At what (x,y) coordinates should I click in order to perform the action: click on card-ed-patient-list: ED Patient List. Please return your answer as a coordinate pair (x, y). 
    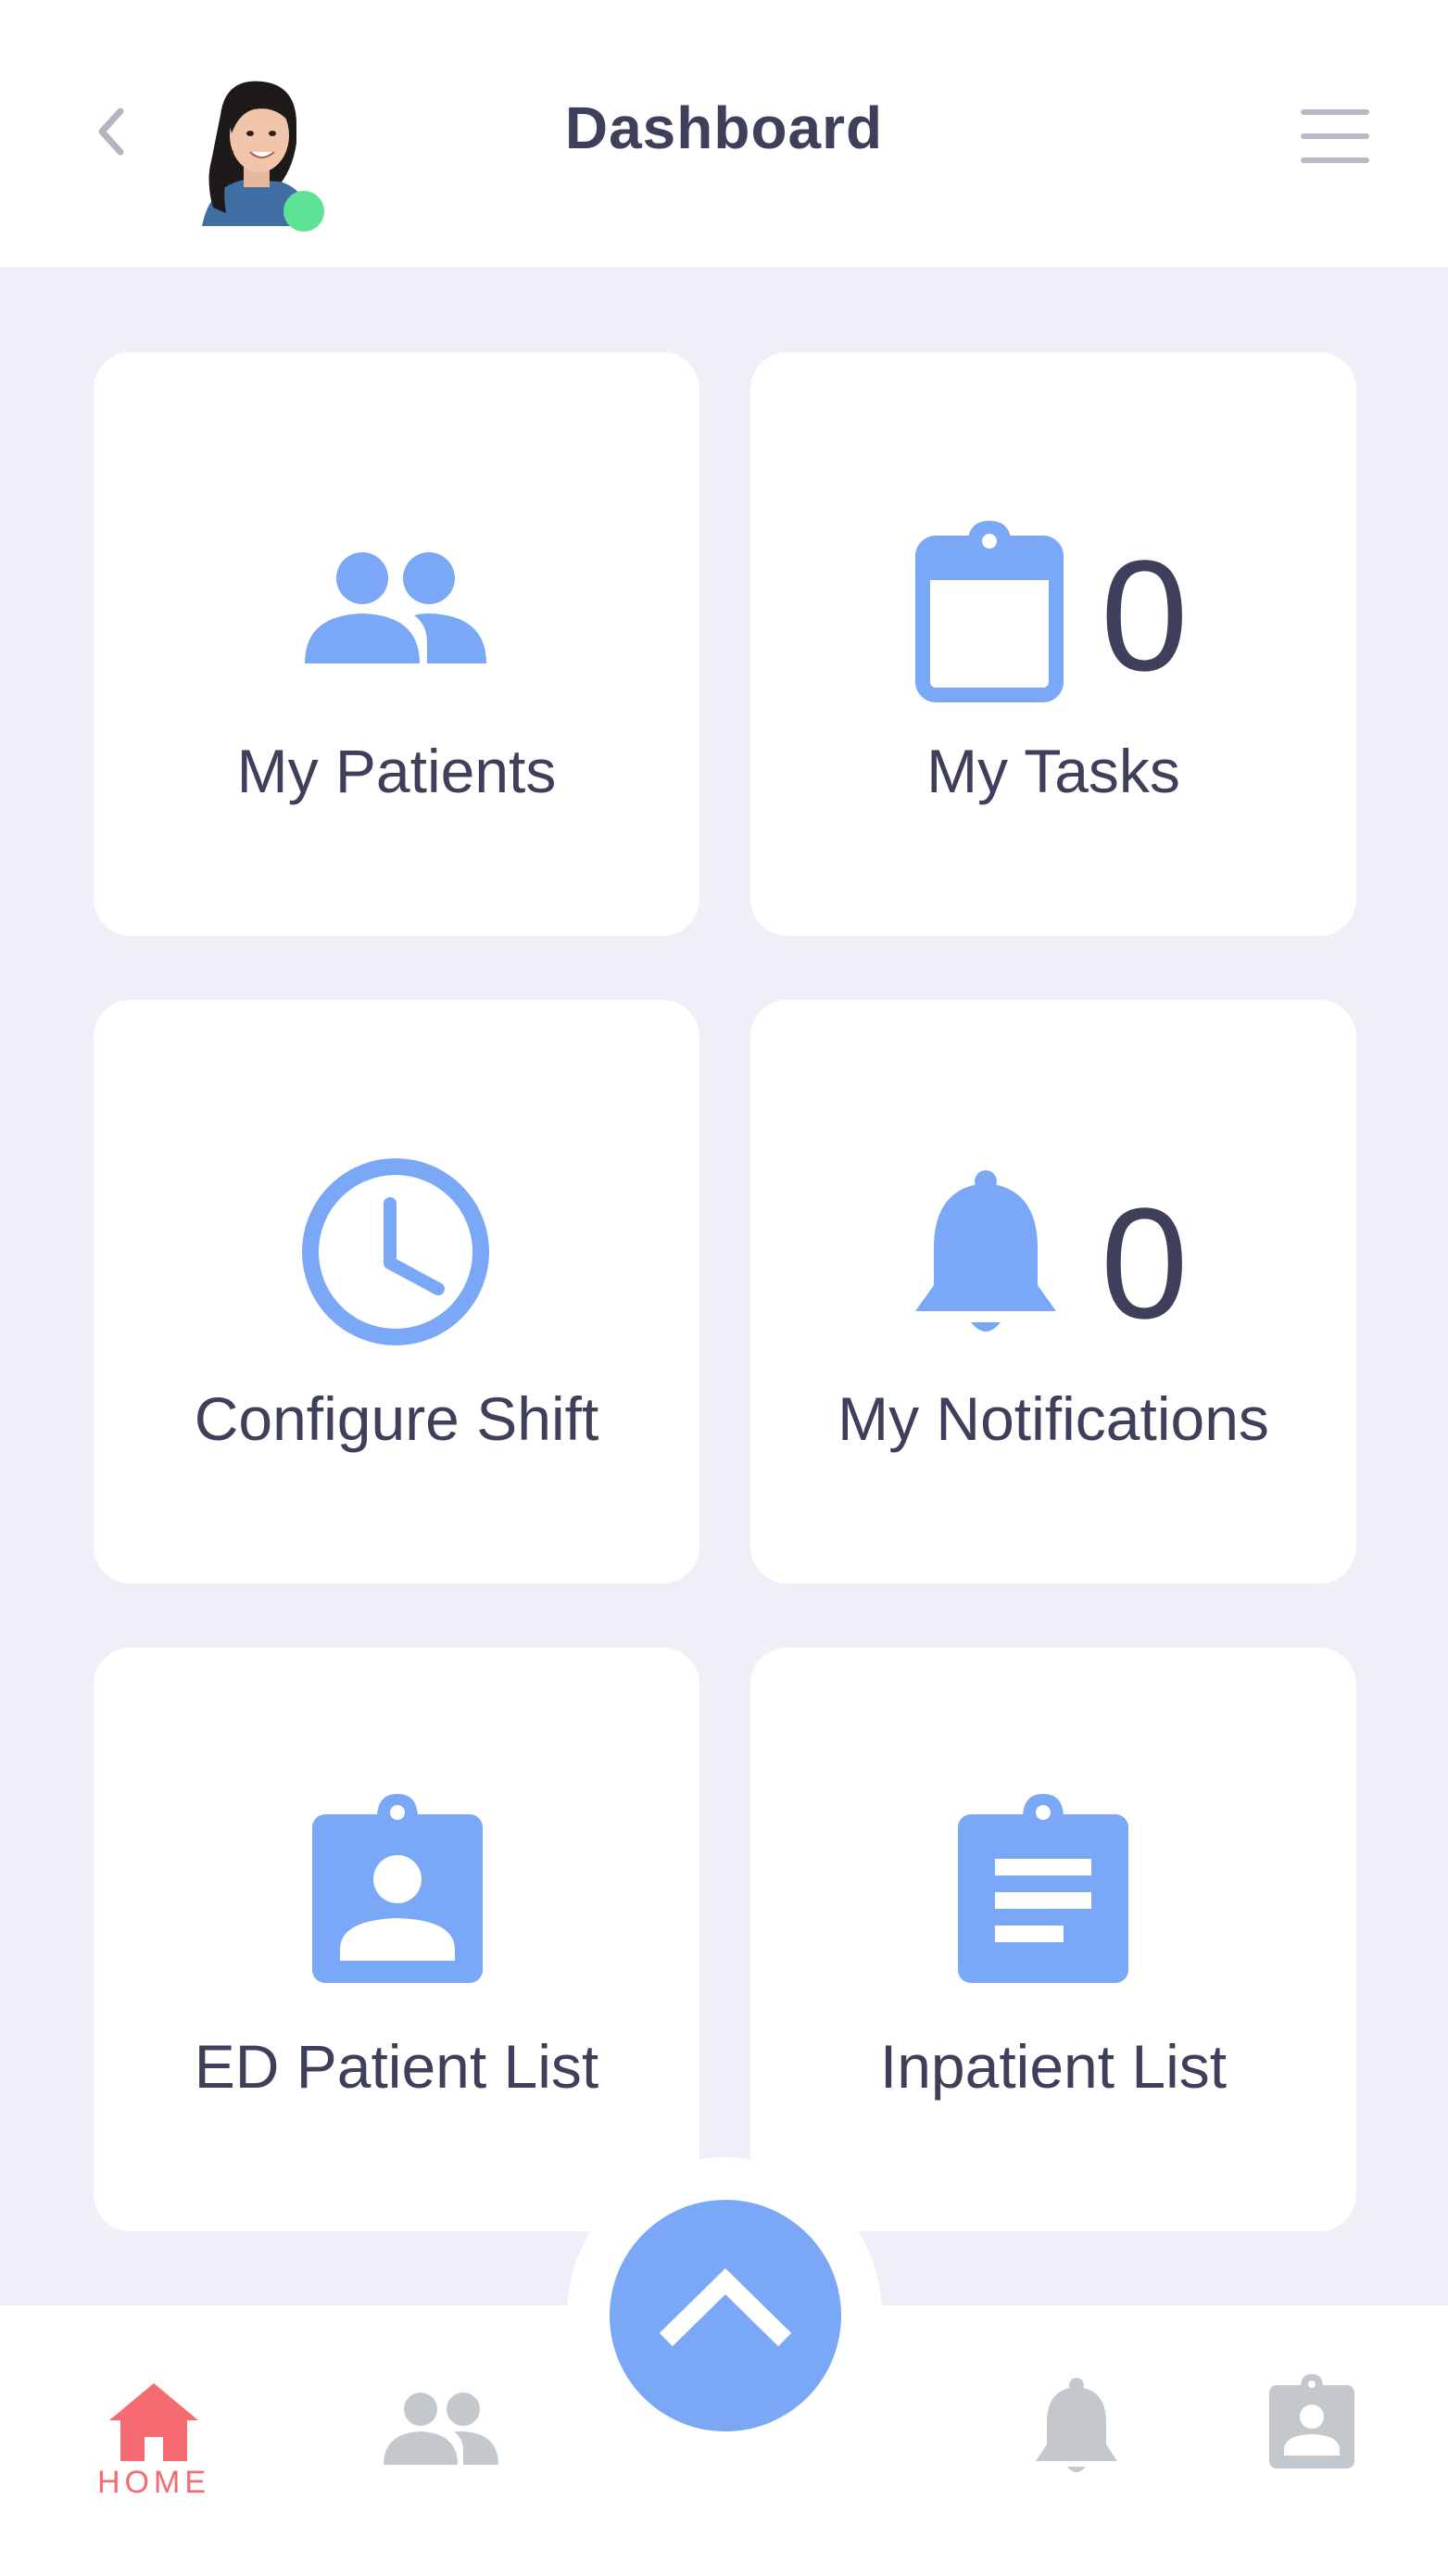
    Looking at the image, I should click on (396, 1939).